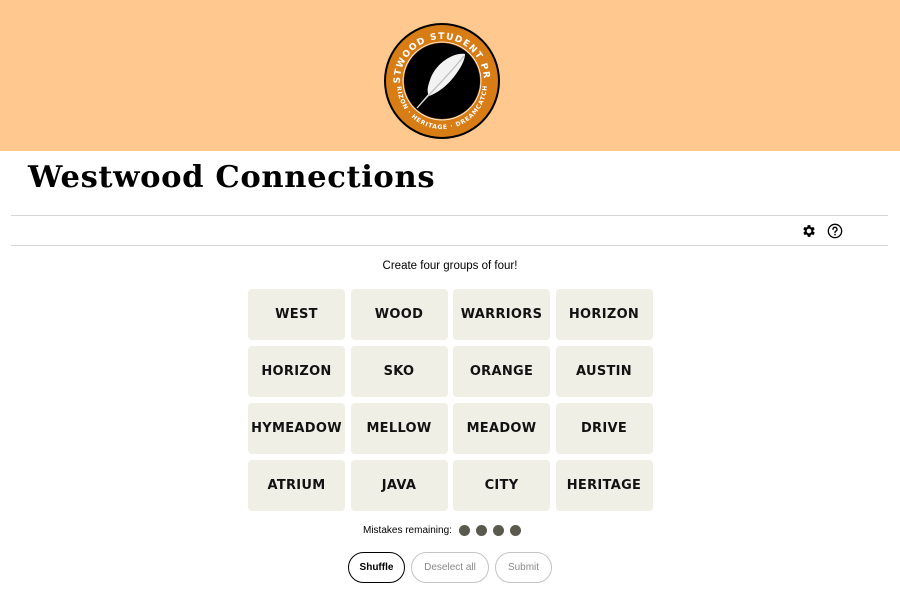  Describe the element at coordinates (501, 428) in the screenshot. I see `word-tile: MEADOW` at that location.